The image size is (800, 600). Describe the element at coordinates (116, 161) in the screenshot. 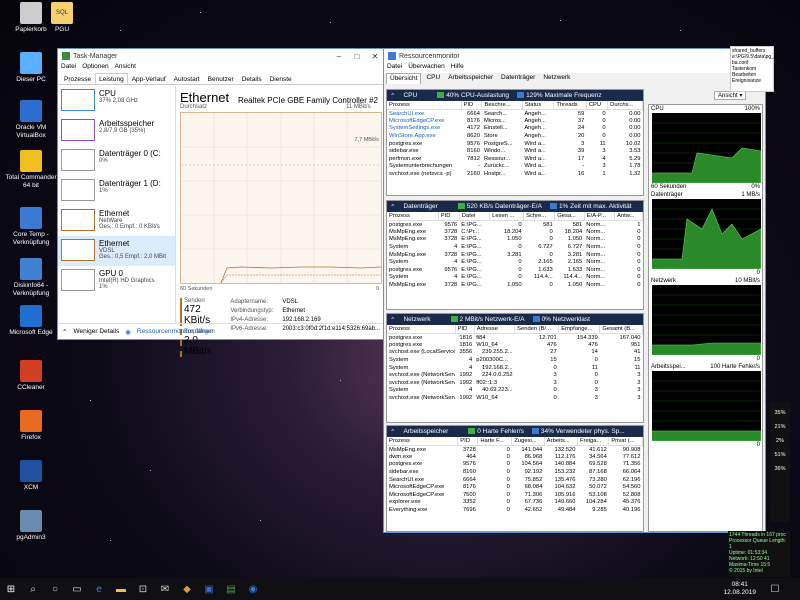

I see `sidebar-item: Datenträger 0 (C: 0%` at that location.